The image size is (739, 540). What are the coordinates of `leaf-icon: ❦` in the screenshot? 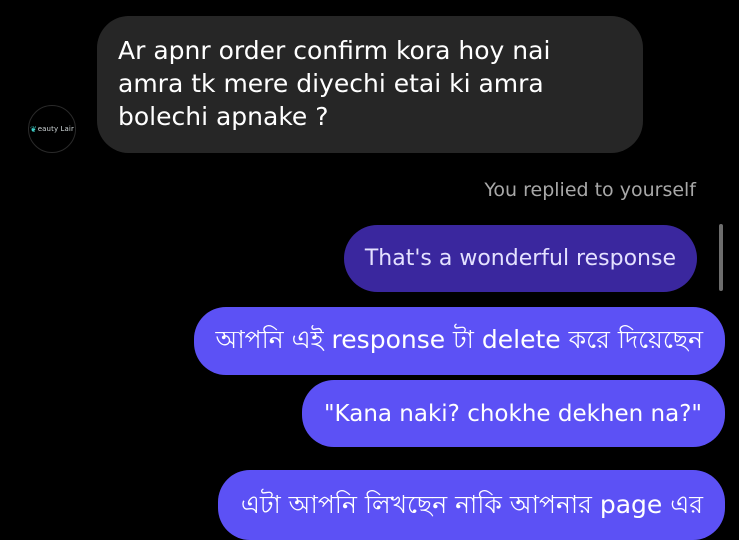 It's located at (33, 129).